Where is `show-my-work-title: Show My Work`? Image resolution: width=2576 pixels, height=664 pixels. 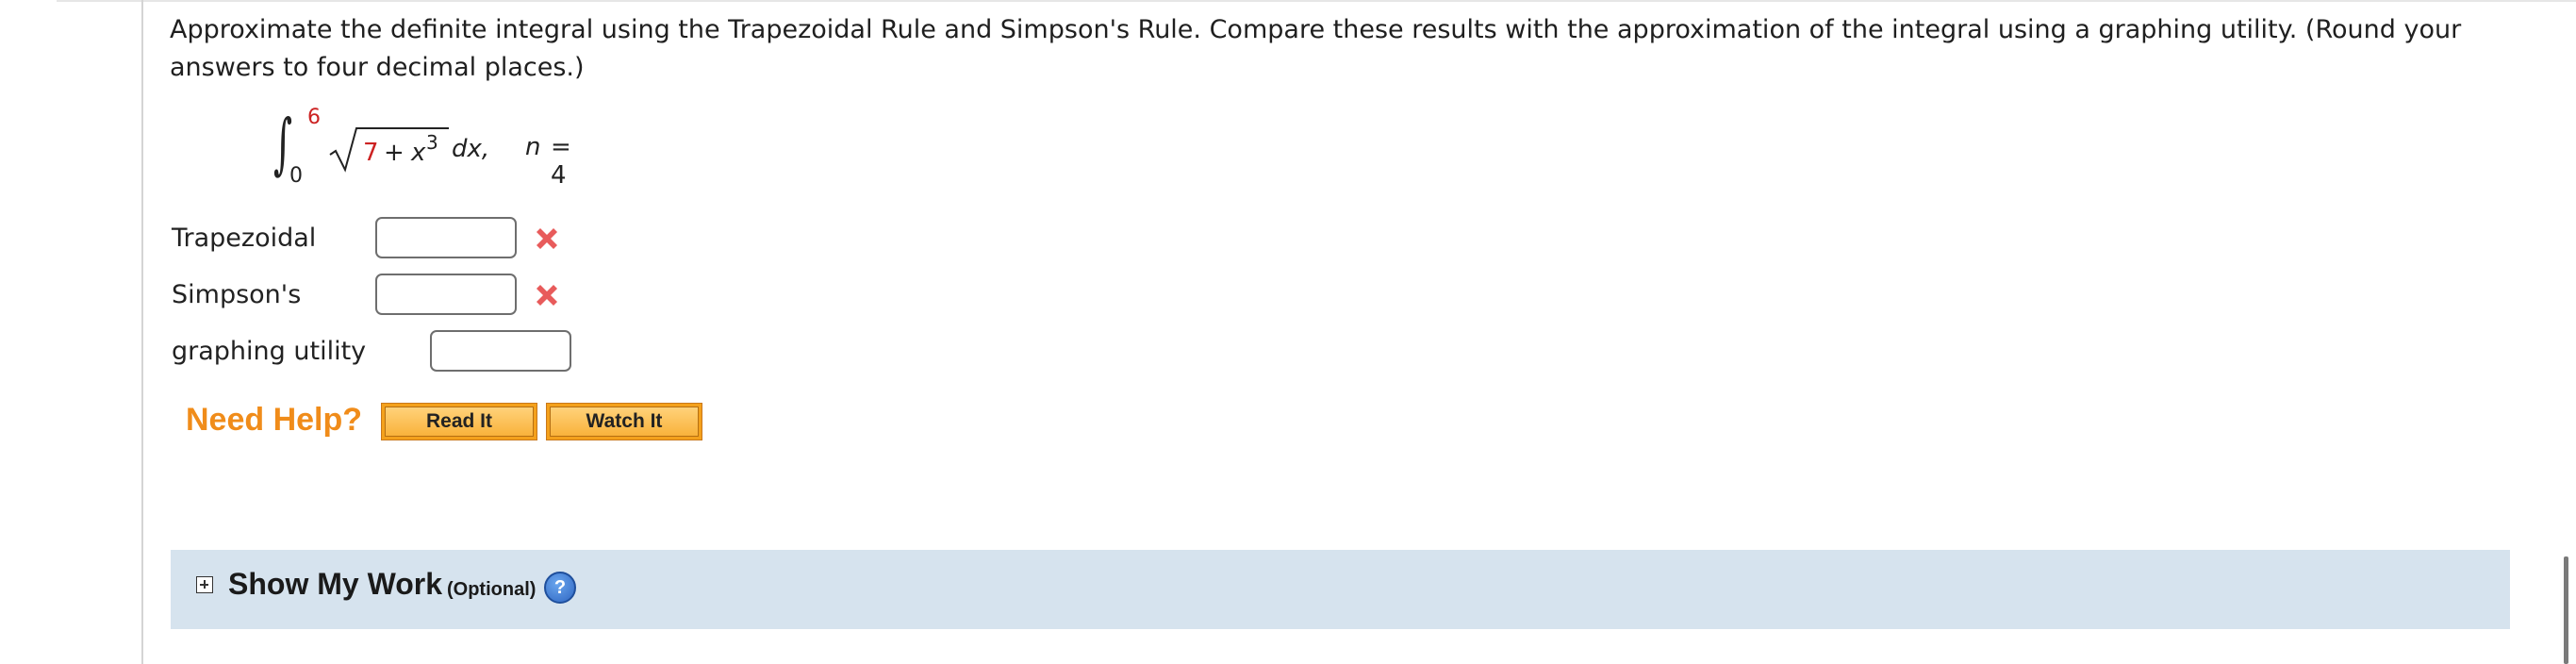 show-my-work-title: Show My Work is located at coordinates (335, 585).